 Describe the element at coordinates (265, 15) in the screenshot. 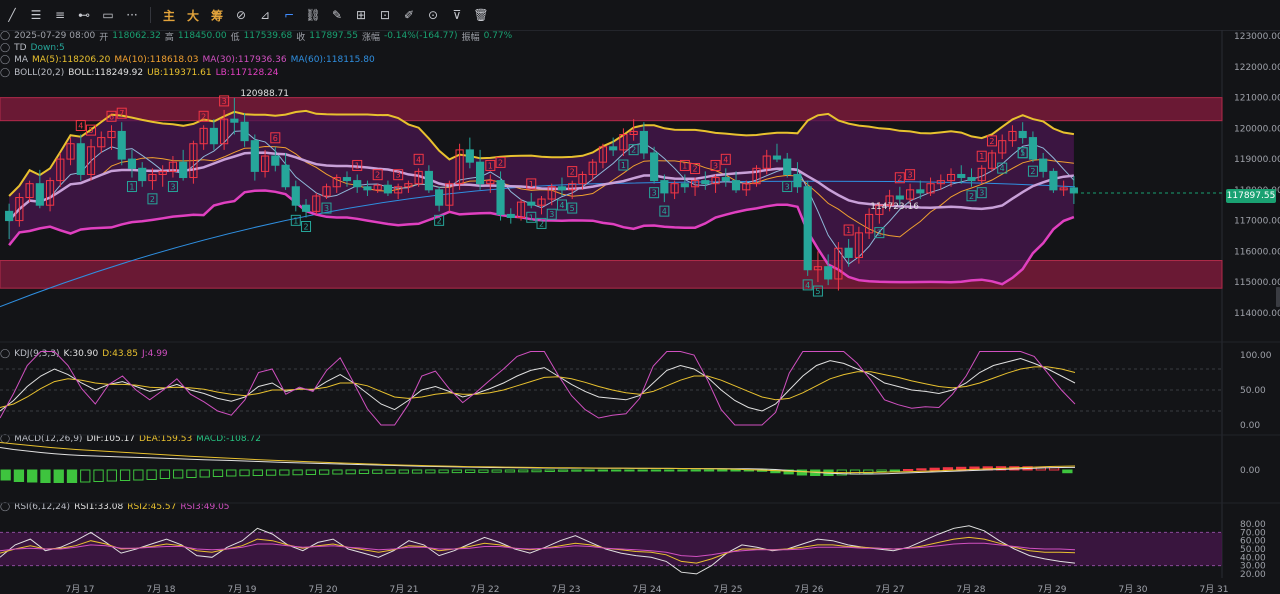

I see `compare-icon: ⊿` at that location.